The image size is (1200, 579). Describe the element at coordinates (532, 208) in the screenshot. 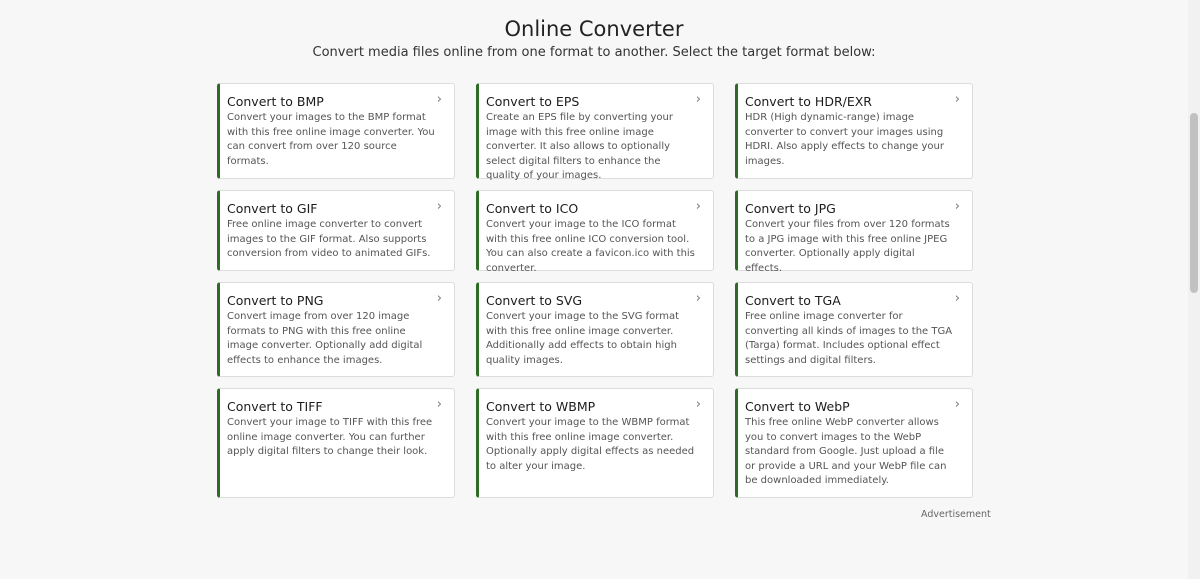

I see `card-title: Convert to ICO` at that location.